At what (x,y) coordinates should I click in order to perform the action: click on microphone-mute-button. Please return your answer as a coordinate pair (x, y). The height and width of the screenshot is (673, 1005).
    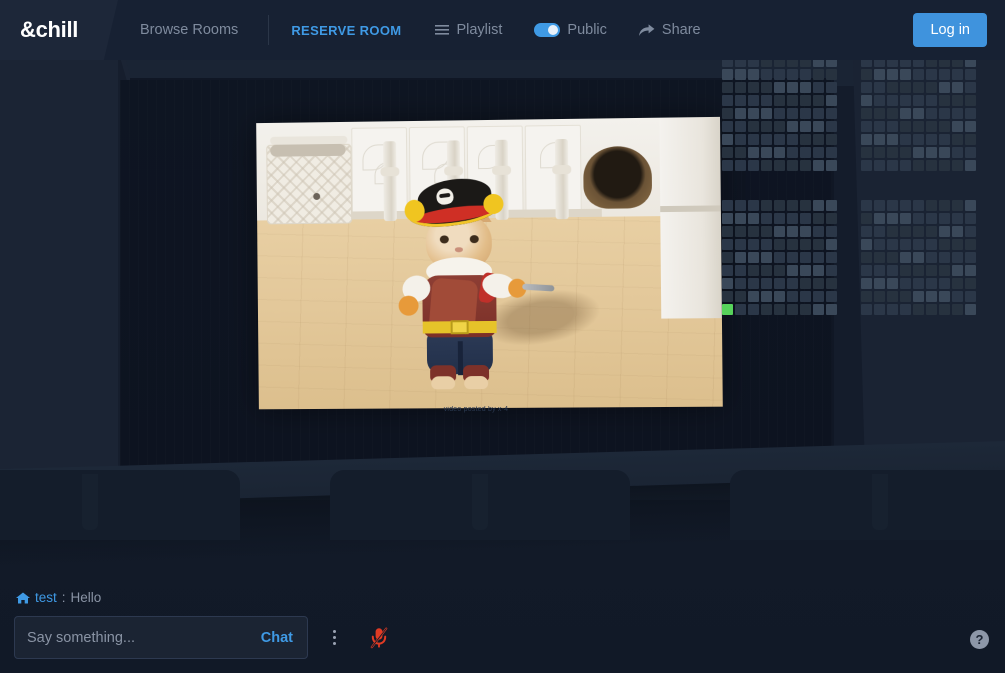
    Looking at the image, I should click on (379, 637).